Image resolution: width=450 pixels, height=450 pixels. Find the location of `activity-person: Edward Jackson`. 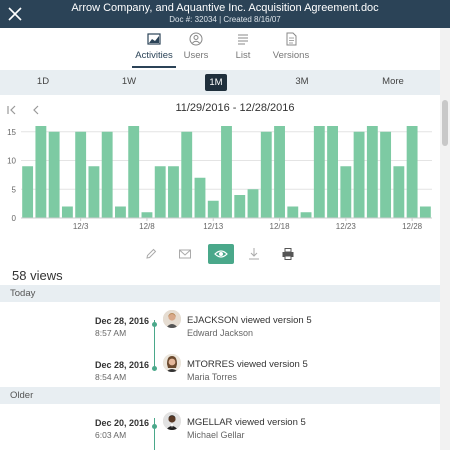

activity-person: Edward Jackson is located at coordinates (220, 333).